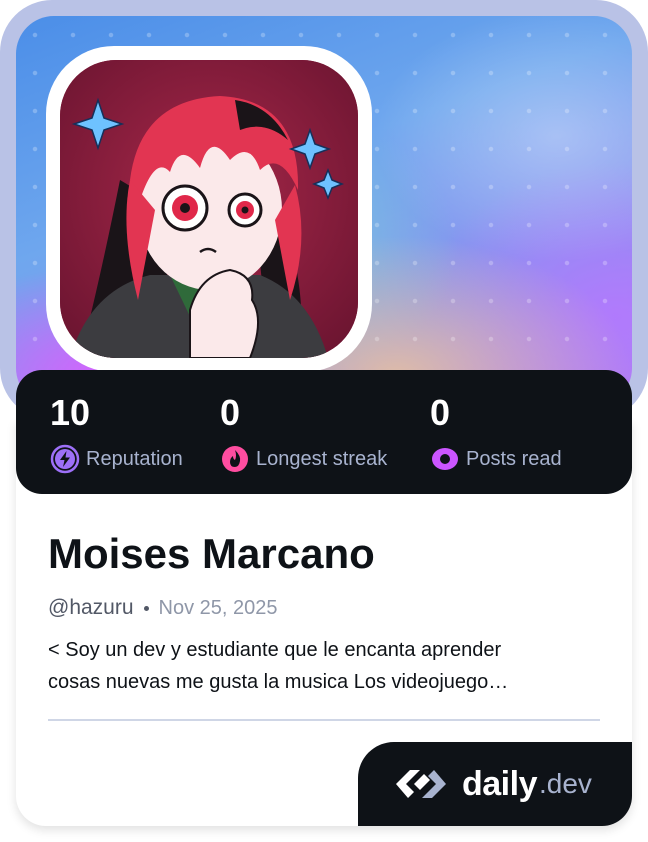 The width and height of the screenshot is (648, 842). What do you see at coordinates (421, 784) in the screenshot?
I see `daily-dev-logo-icon` at bounding box center [421, 784].